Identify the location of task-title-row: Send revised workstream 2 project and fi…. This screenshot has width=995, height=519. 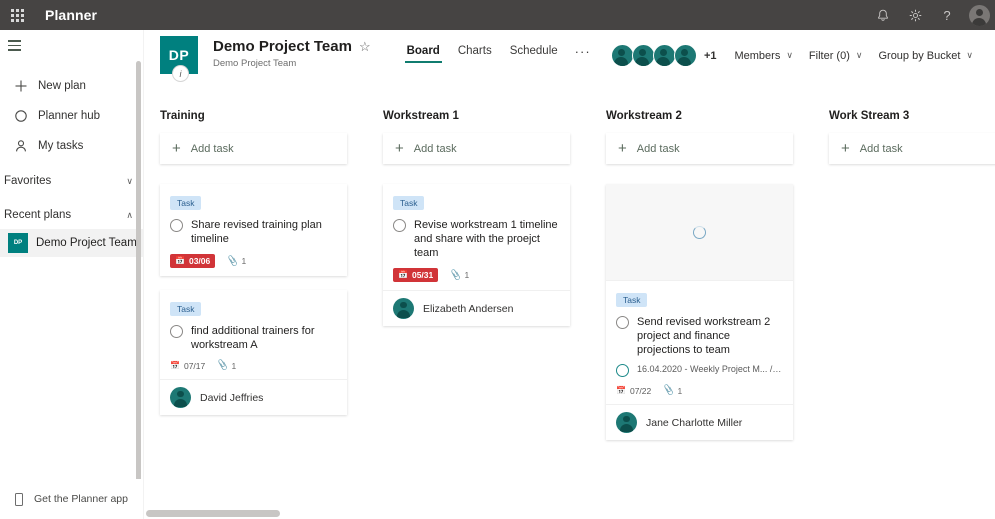
(699, 336).